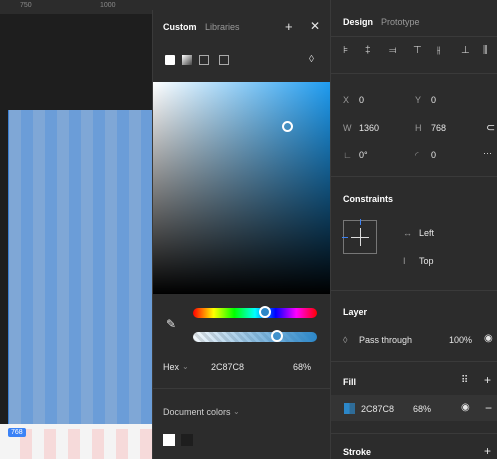  Describe the element at coordinates (346, 100) in the screenshot. I see `x-label: X` at that location.